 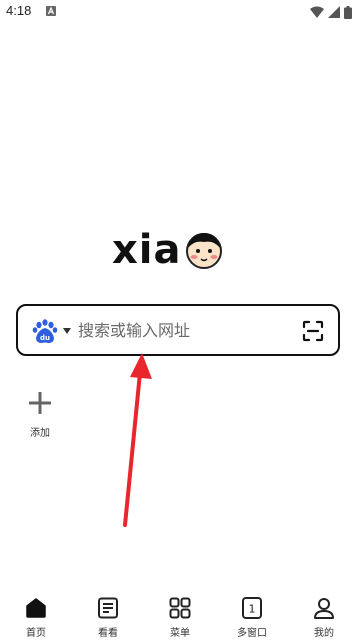 I want to click on window-count: 1, so click(x=252, y=609).